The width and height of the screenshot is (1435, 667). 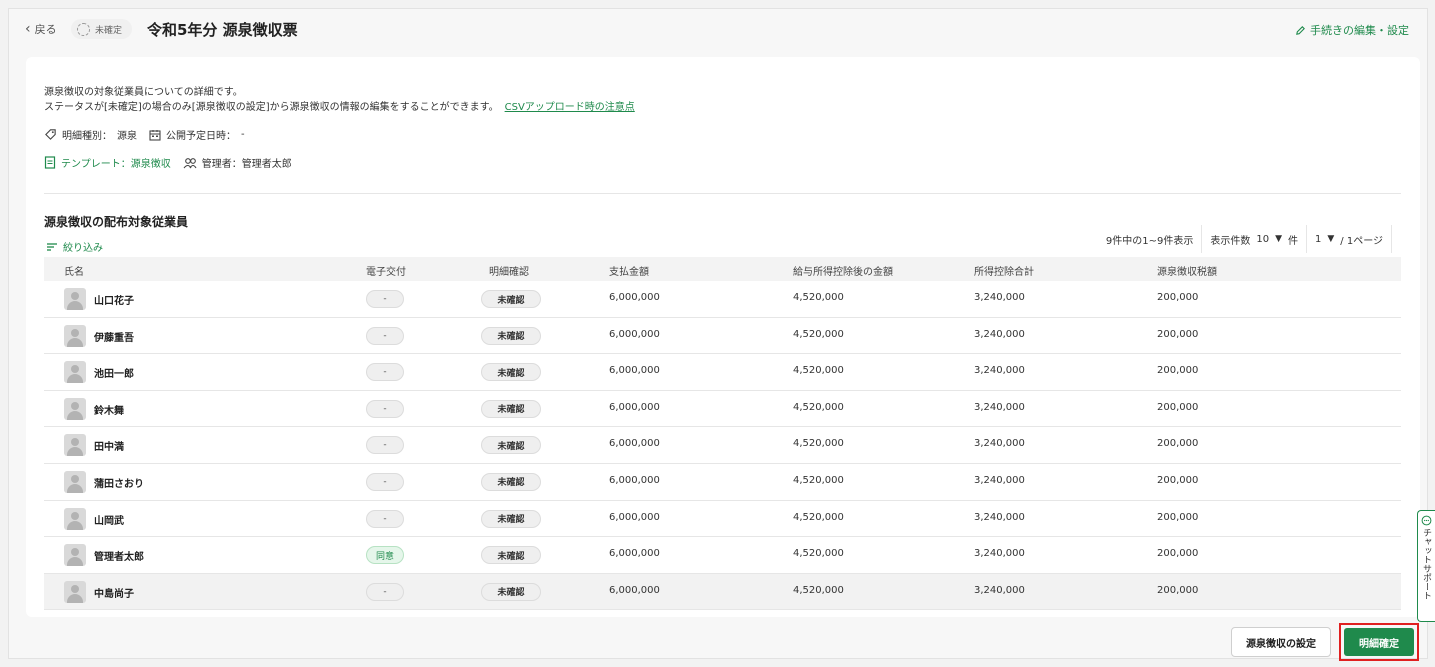 I want to click on employee-name: 中島尚子, so click(x=114, y=594).